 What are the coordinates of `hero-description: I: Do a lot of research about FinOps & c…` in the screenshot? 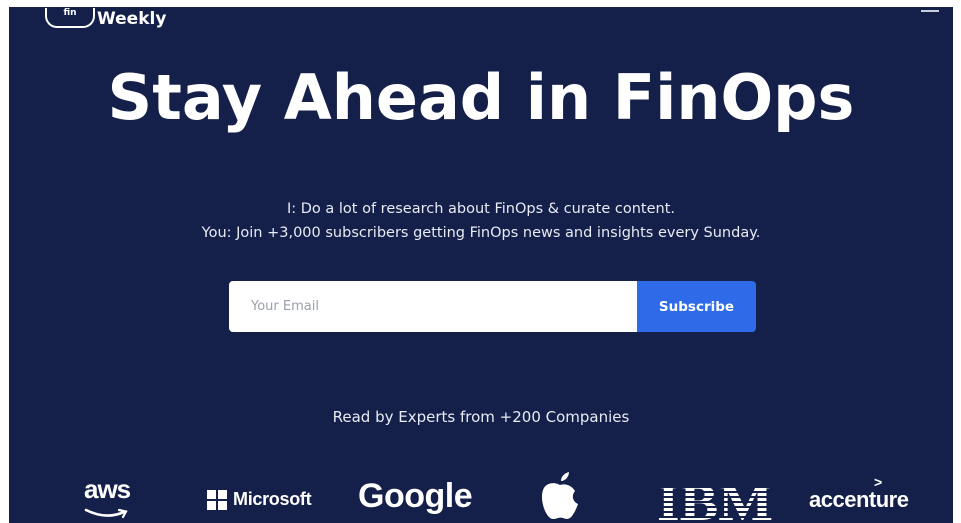 It's located at (481, 221).